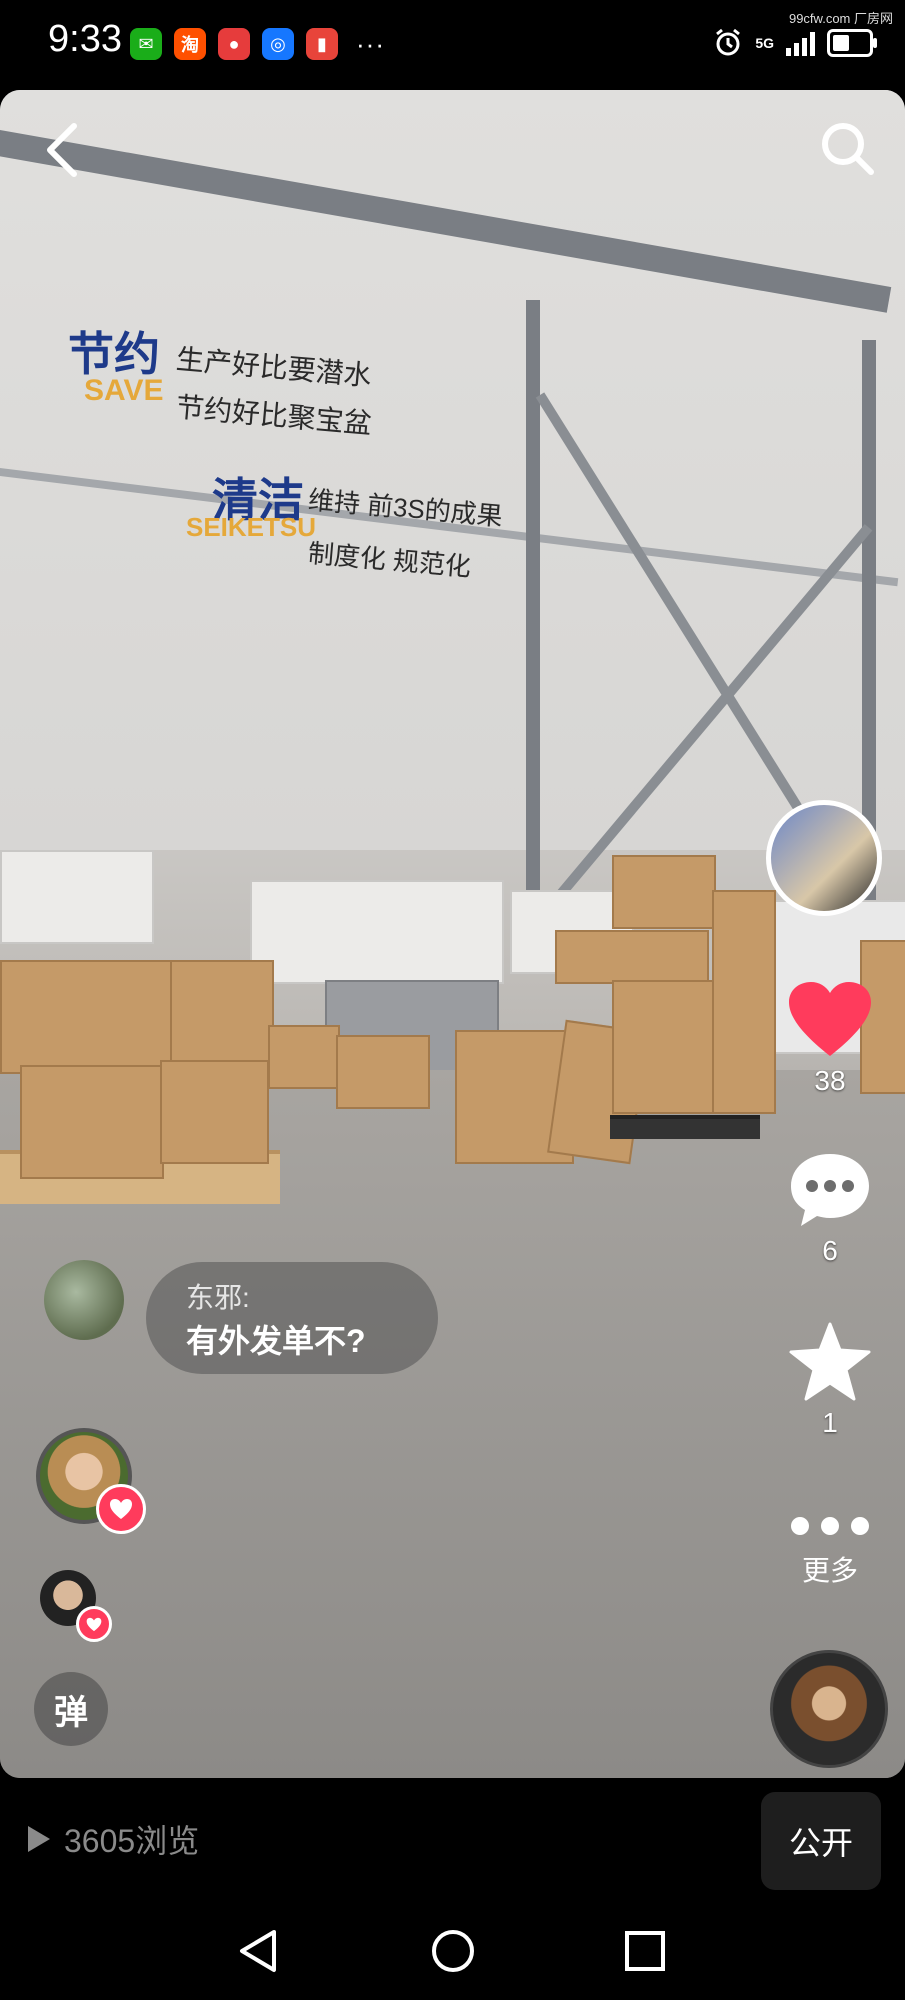 This screenshot has width=905, height=2000. I want to click on favorite-count: 1, so click(830, 1422).